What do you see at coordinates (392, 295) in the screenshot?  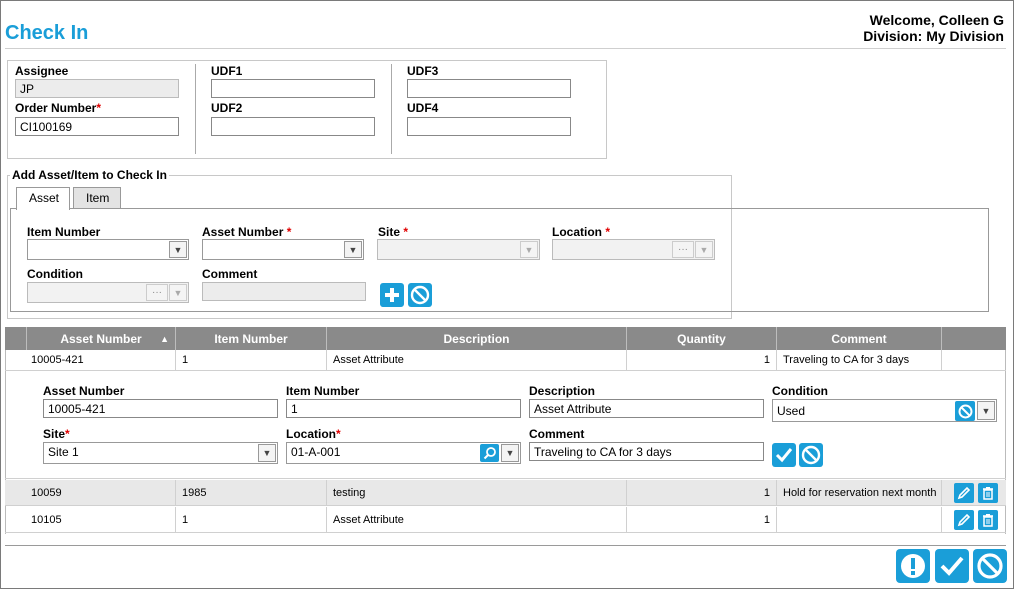 I see `add-button` at bounding box center [392, 295].